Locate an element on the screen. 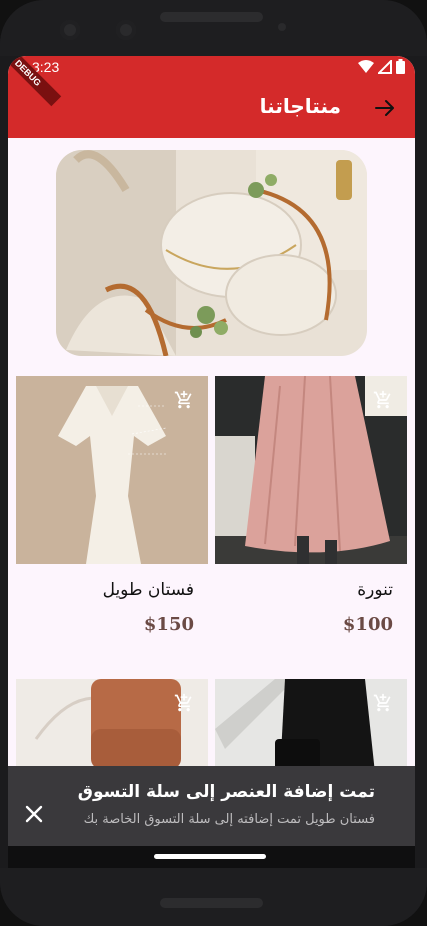 This screenshot has width=427, height=926. signal-icon is located at coordinates (385, 66).